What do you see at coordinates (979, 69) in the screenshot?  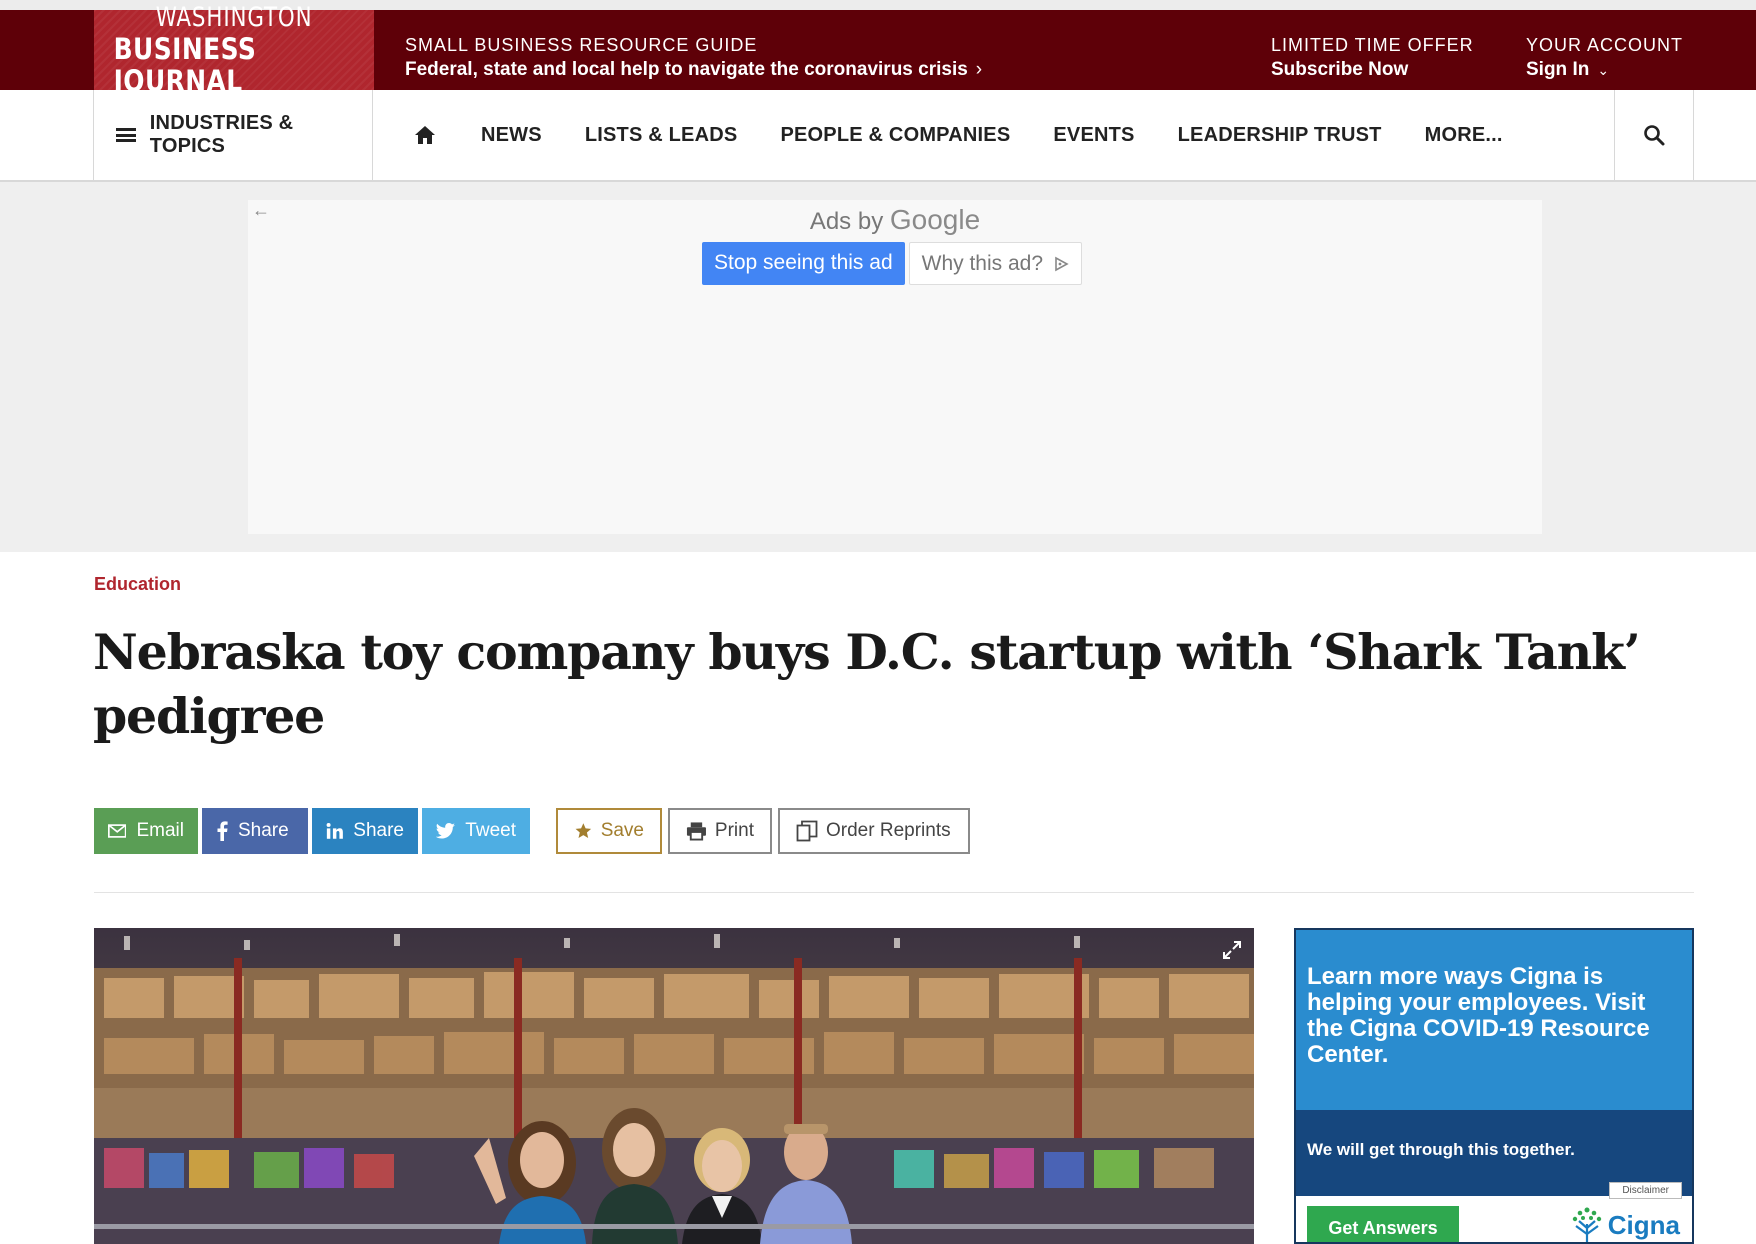 I see `chevron-right-icon: ›` at bounding box center [979, 69].